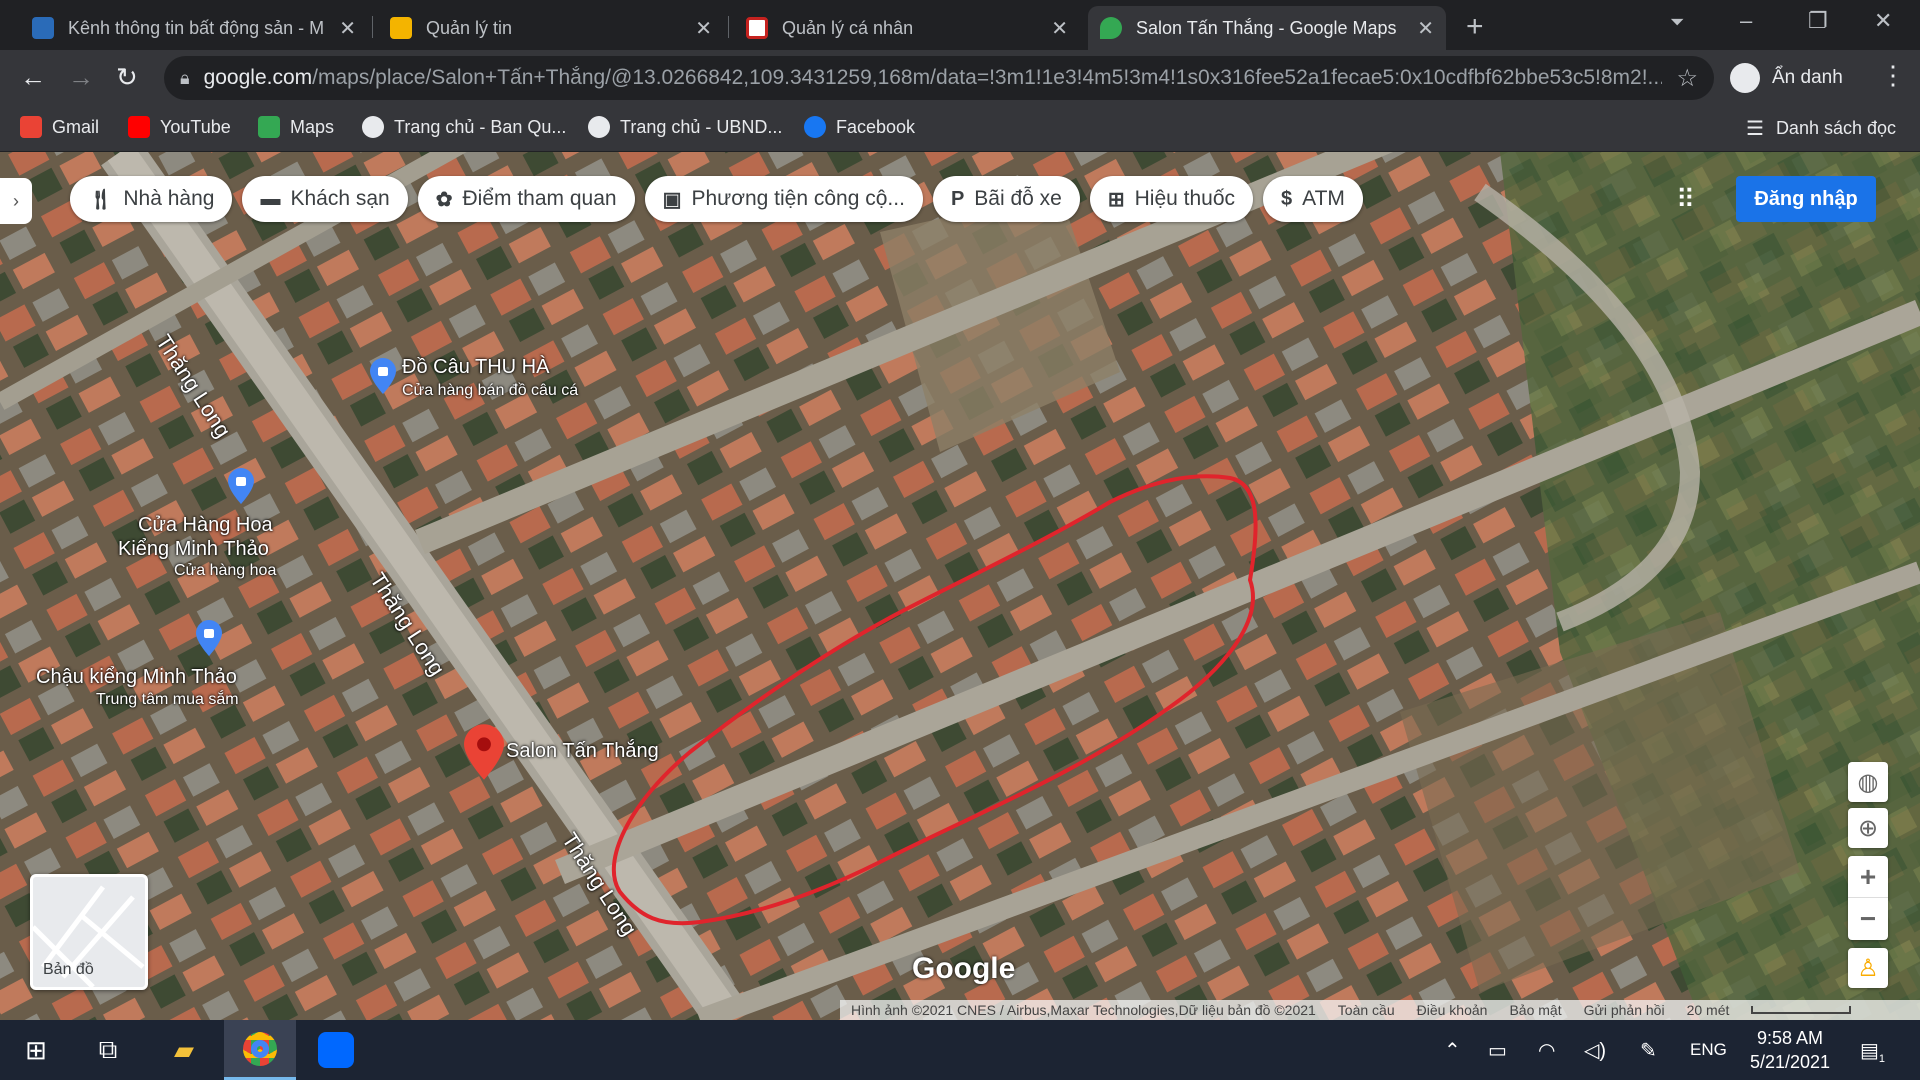 The height and width of the screenshot is (1080, 1920). What do you see at coordinates (1546, 1050) in the screenshot?
I see `wifi-icon: ◠` at bounding box center [1546, 1050].